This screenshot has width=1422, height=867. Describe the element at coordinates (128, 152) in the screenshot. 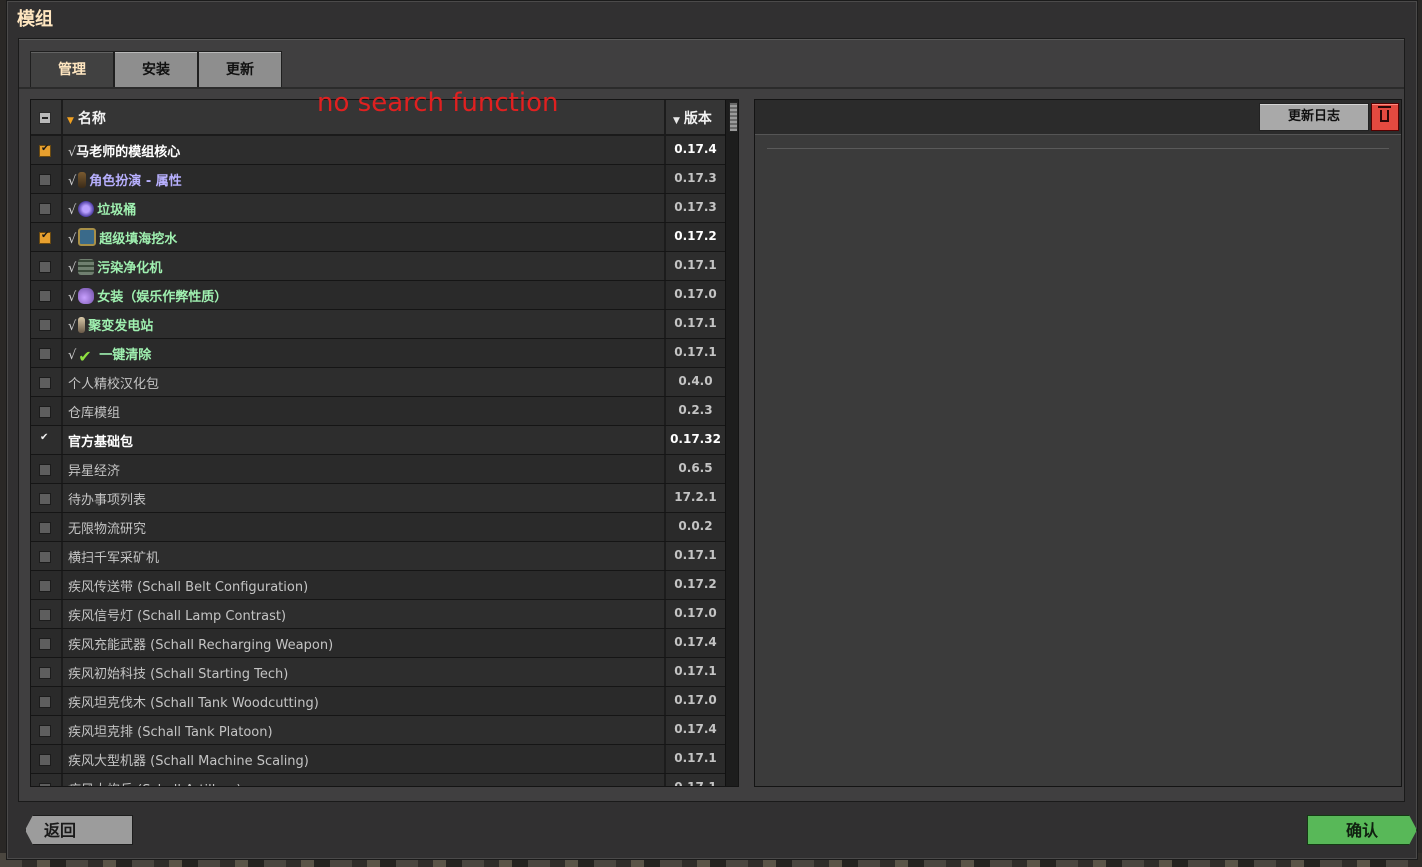

I see `mod-title: 马老师的模组核心` at that location.